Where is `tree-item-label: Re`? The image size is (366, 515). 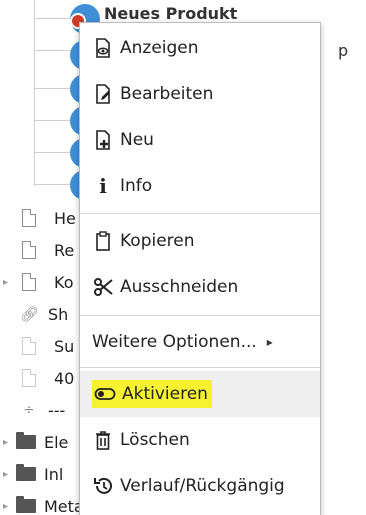 tree-item-label: Re is located at coordinates (64, 250).